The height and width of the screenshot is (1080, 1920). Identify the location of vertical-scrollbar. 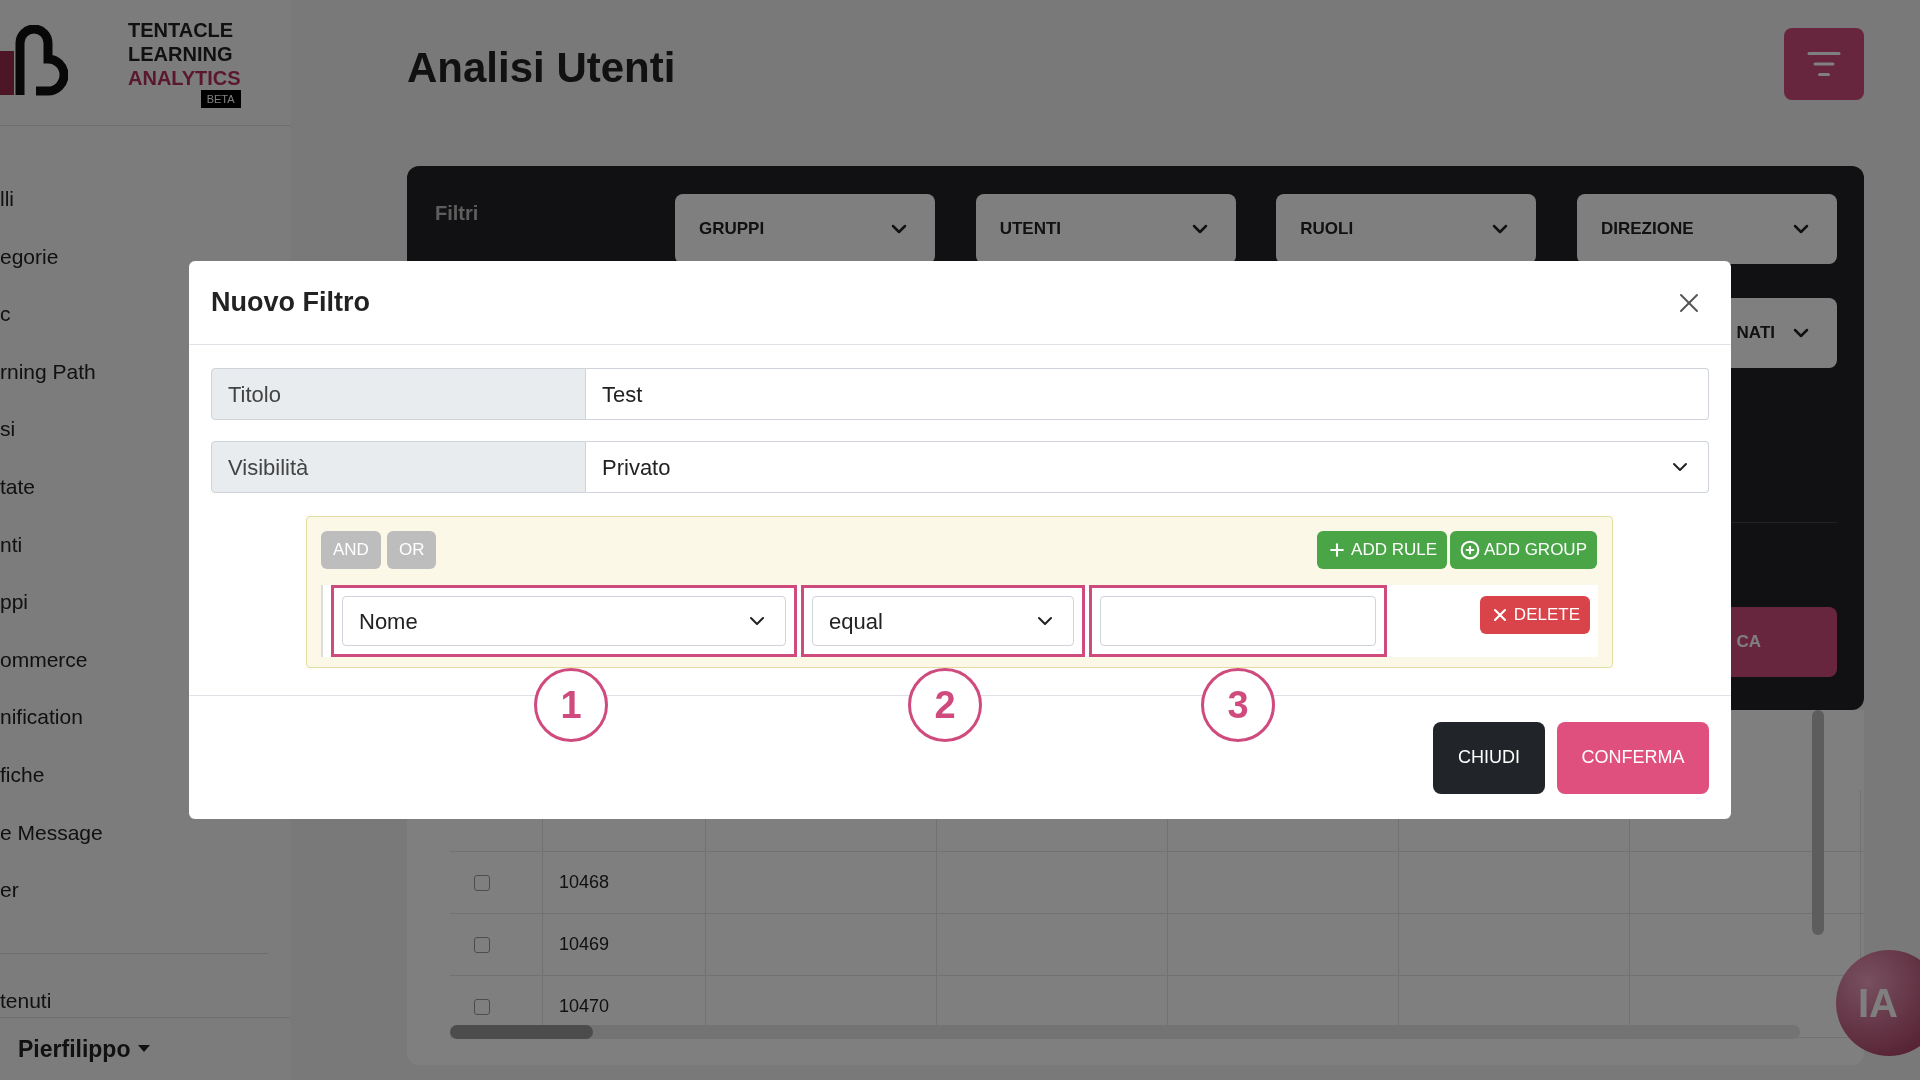
(1818, 822).